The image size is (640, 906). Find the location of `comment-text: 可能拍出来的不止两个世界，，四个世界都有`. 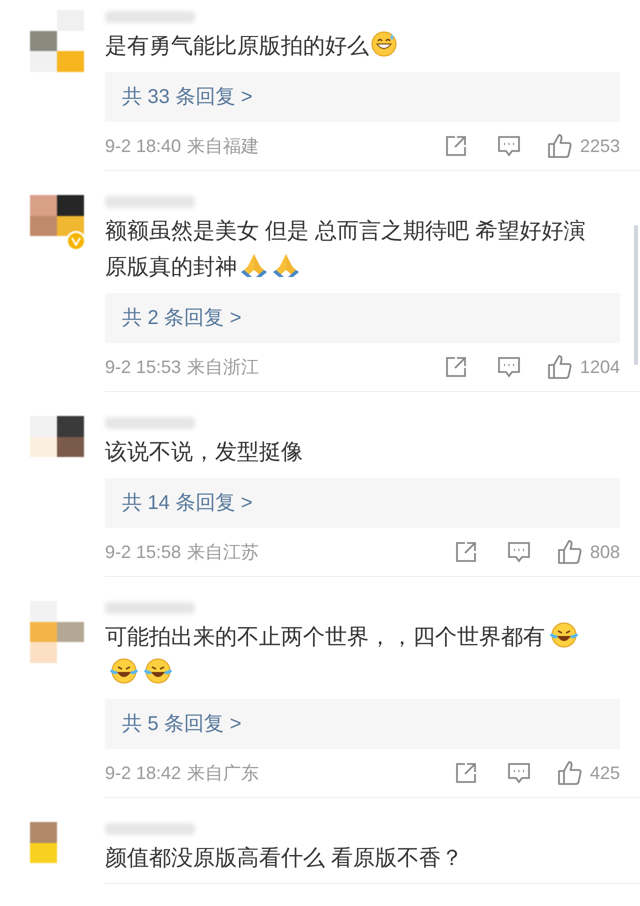

comment-text: 可能拍出来的不止两个世界，，四个世界都有 is located at coordinates (347, 655).